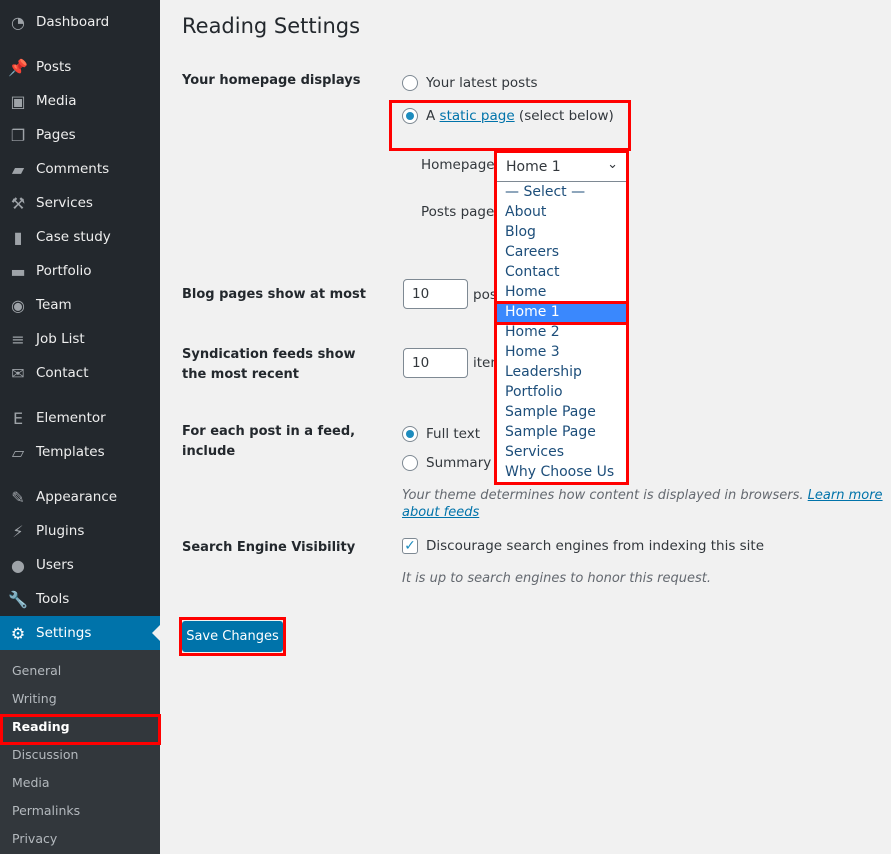  I want to click on summary-option: Summary, so click(446, 463).